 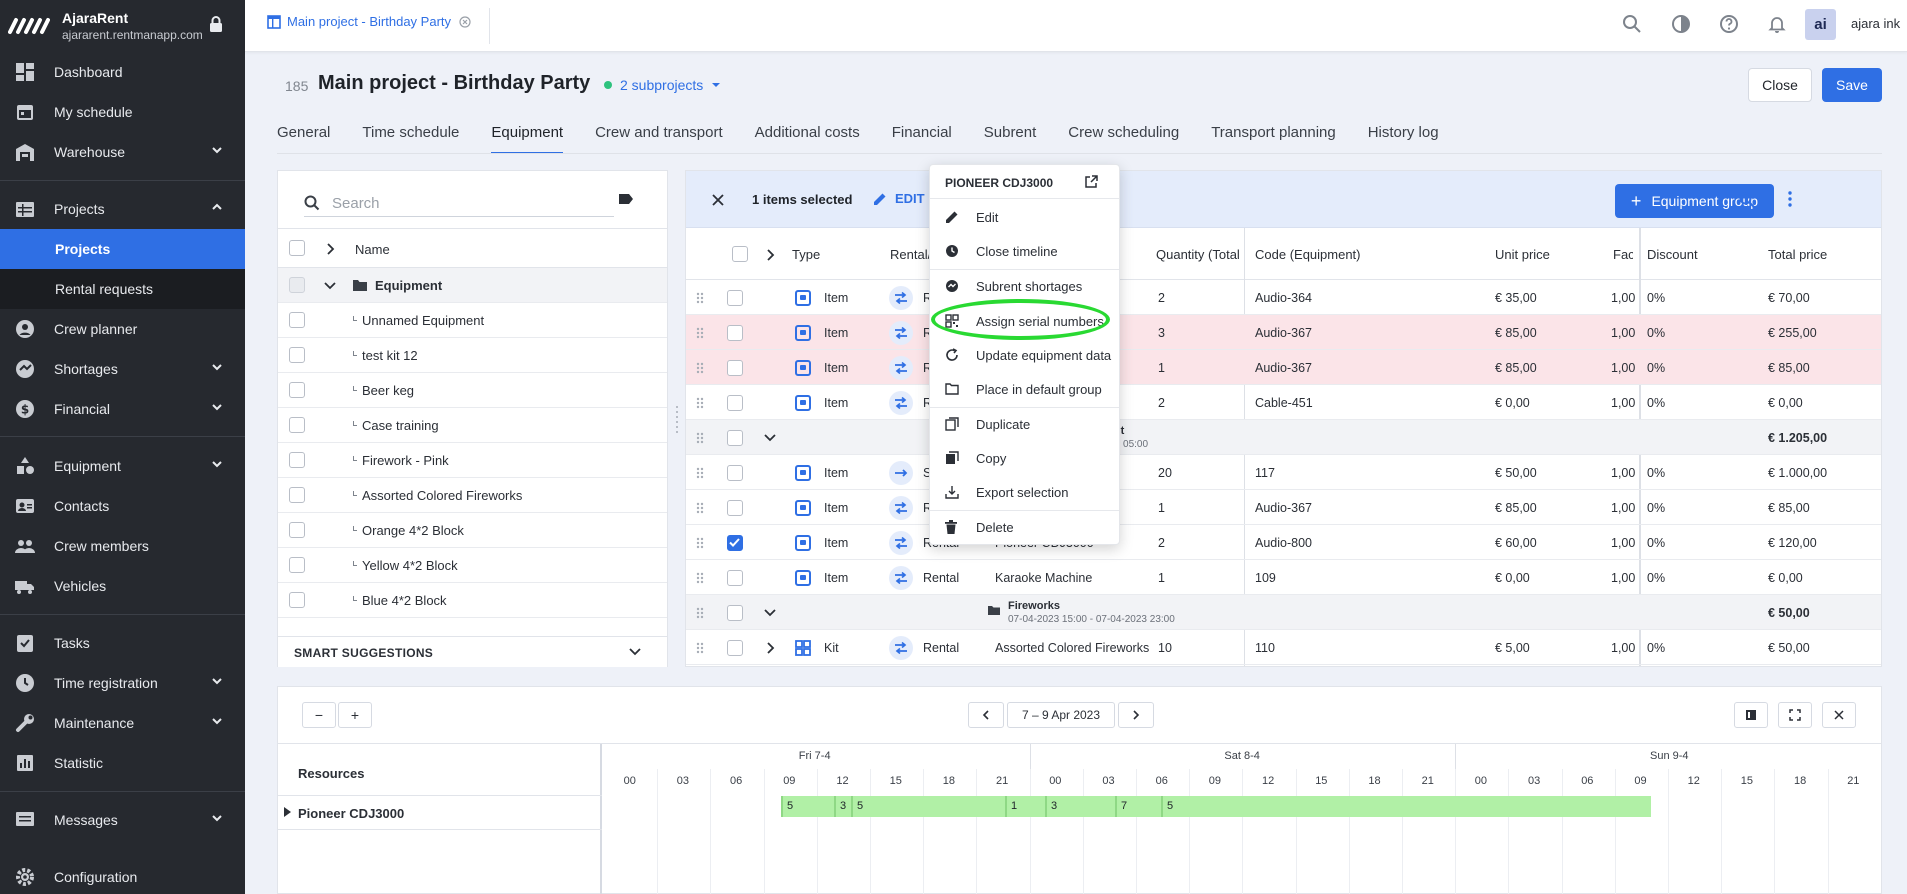 I want to click on list-item: Blue 4*2 Block, so click(x=472, y=600).